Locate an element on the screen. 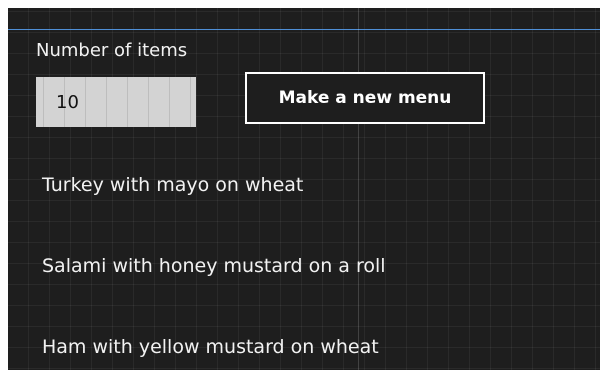 Image resolution: width=600 pixels, height=378 pixels. item-count-label: Number of items is located at coordinates (112, 50).